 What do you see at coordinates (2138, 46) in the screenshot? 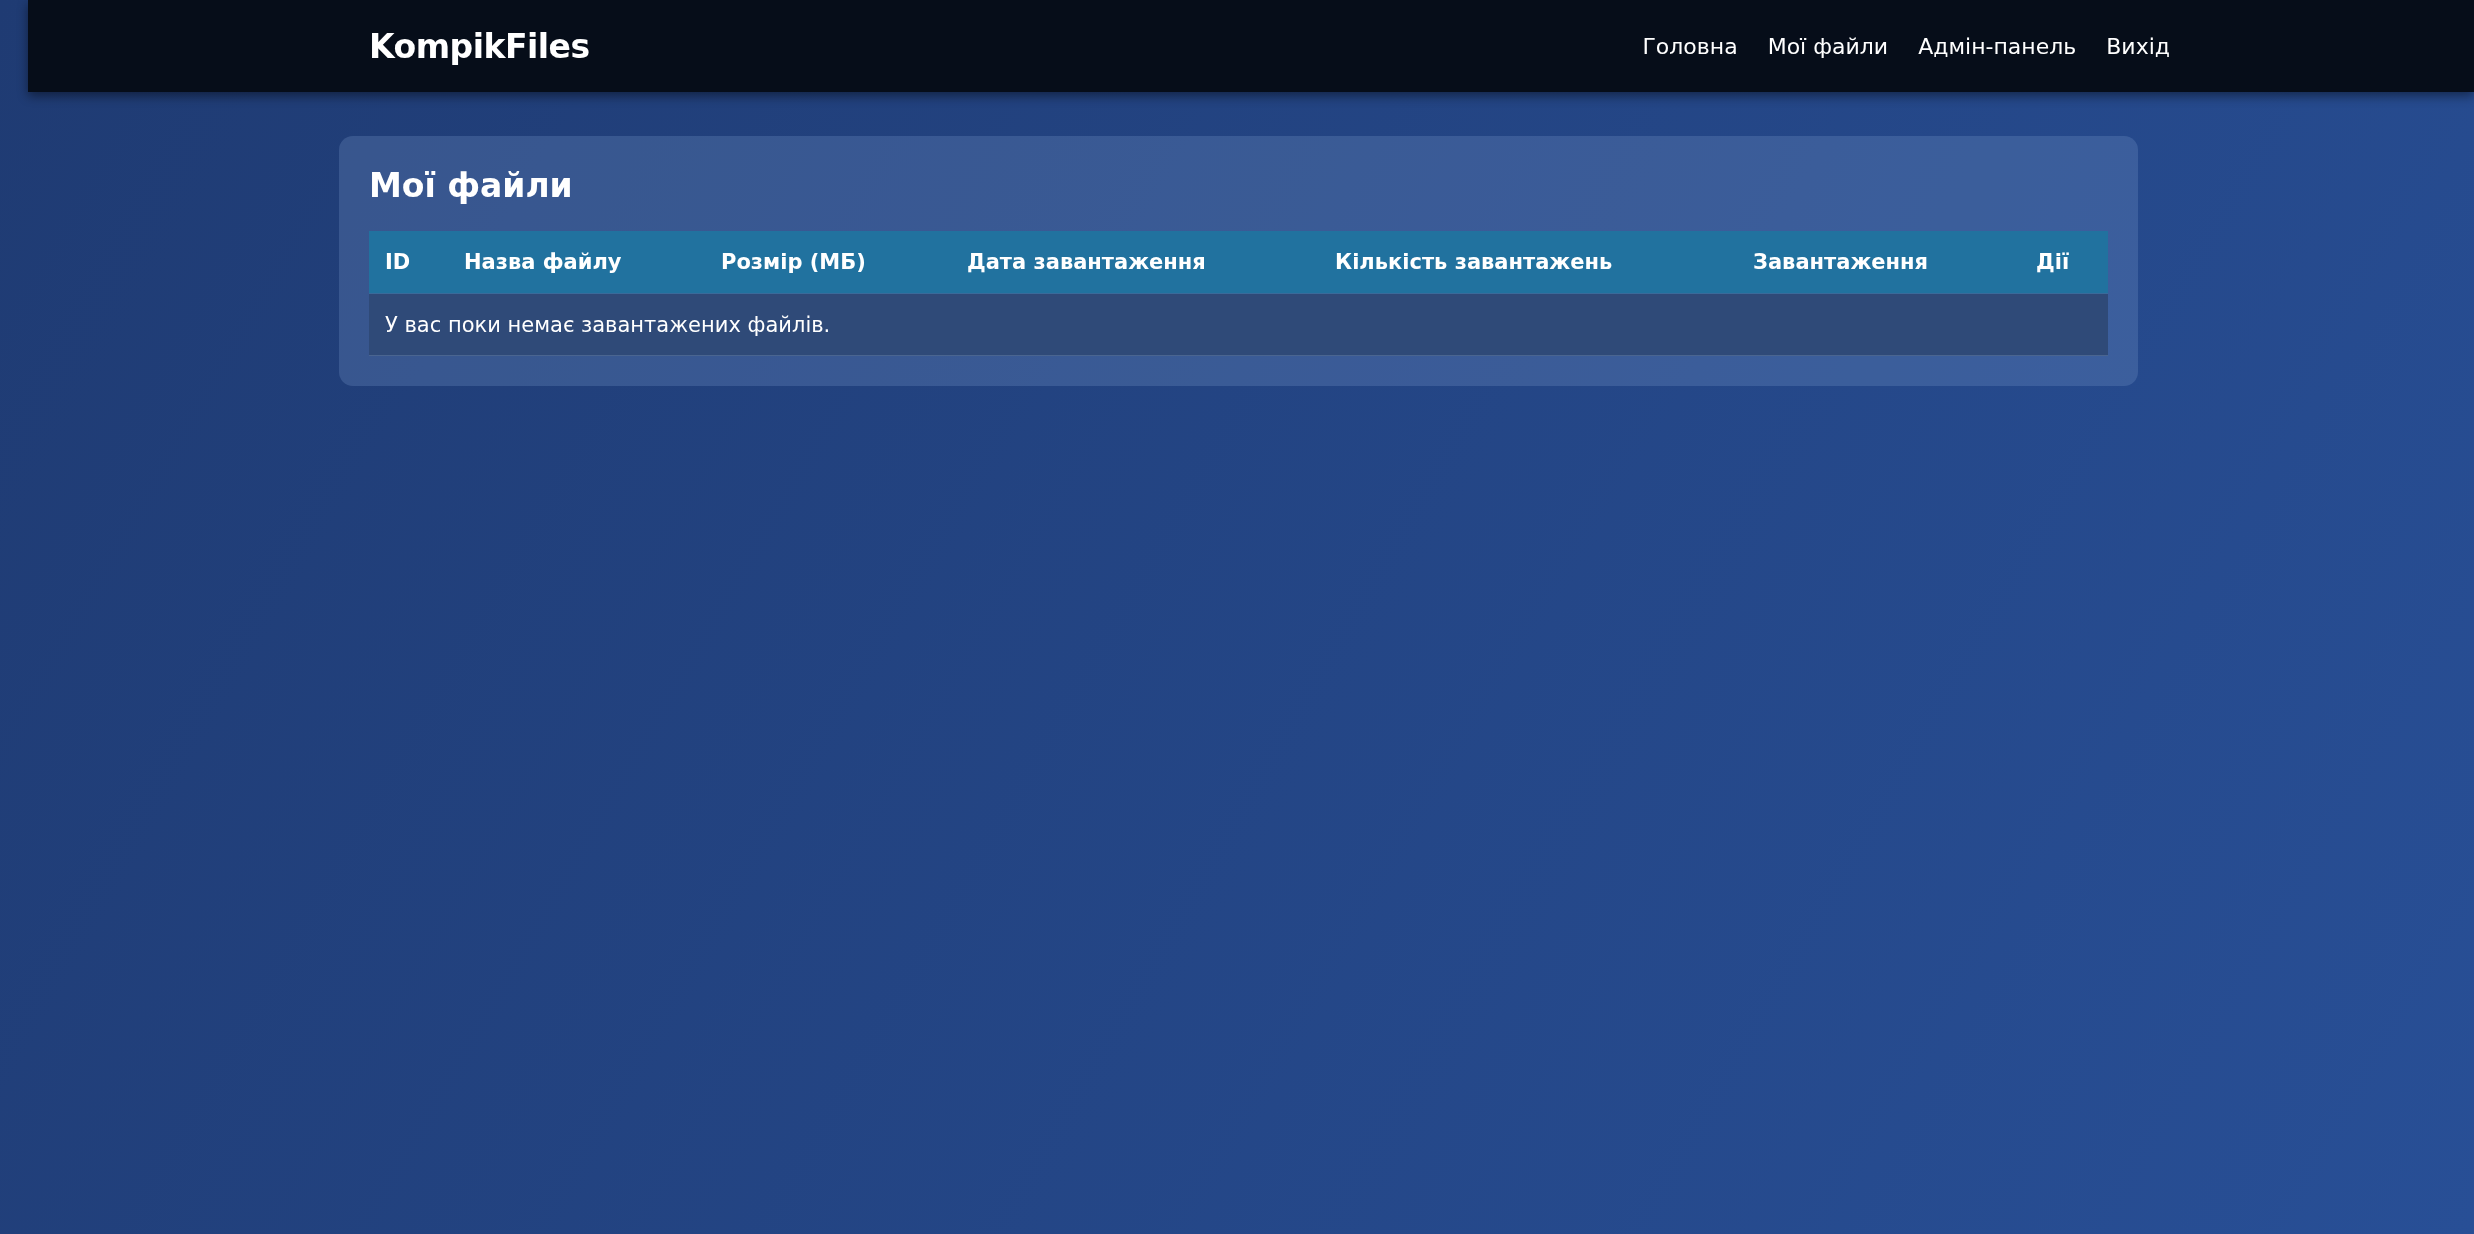
I see `nav-link: Вихід` at bounding box center [2138, 46].